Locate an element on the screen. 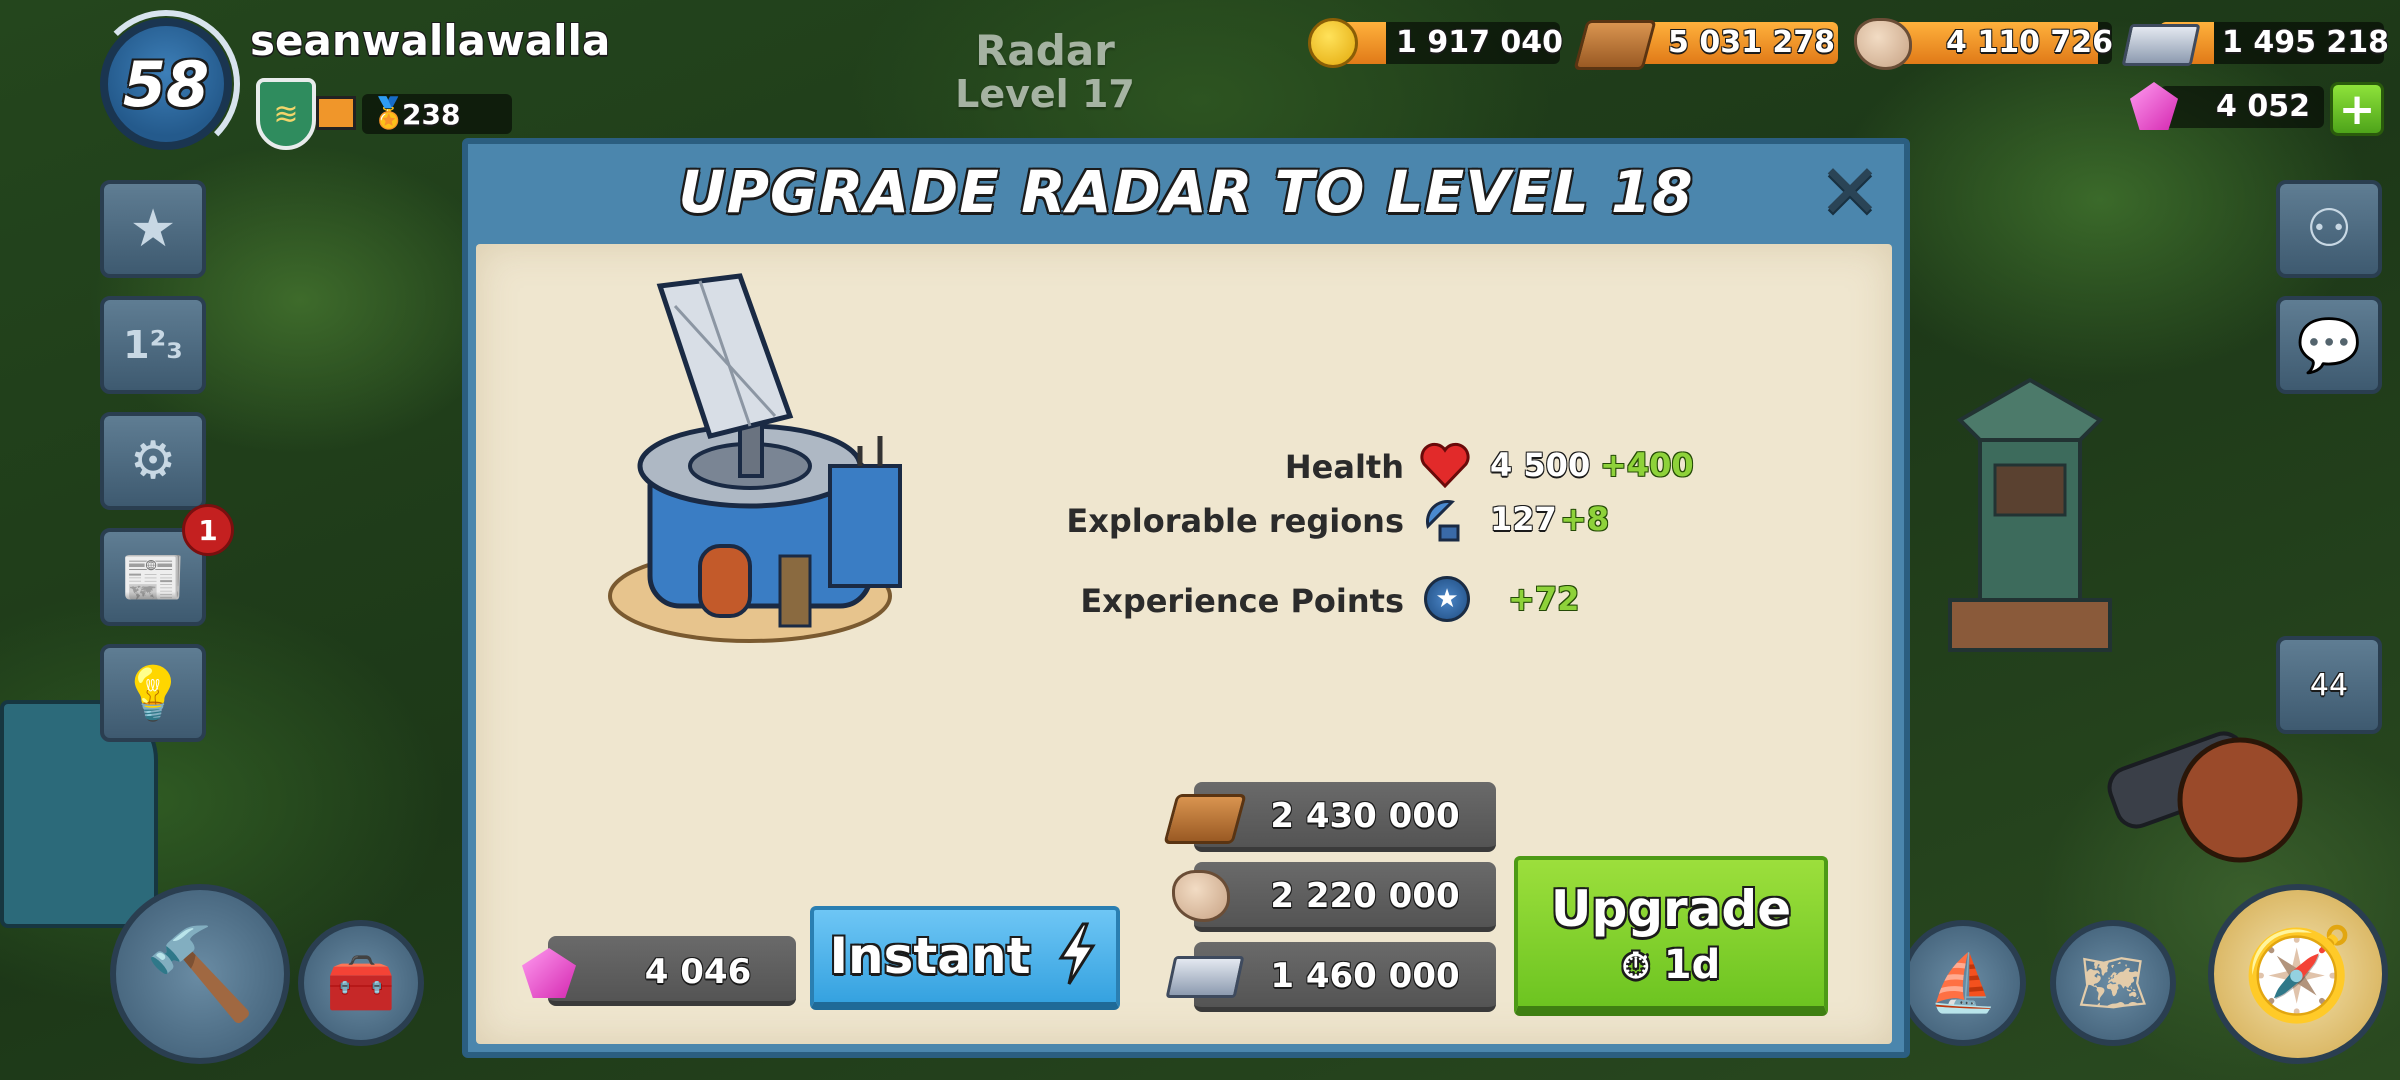 This screenshot has width=2400, height=1080. lightbulb-icon: 💡 is located at coordinates (153, 693).